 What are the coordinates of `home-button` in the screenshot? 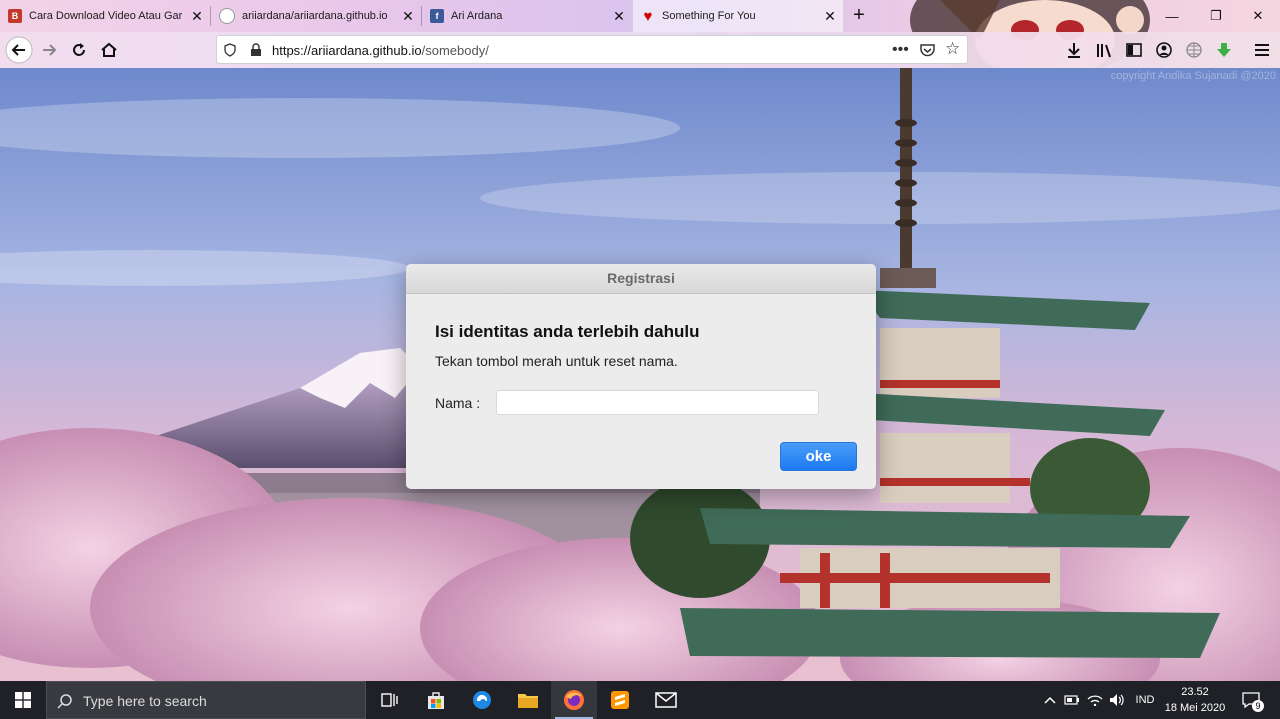 It's located at (109, 50).